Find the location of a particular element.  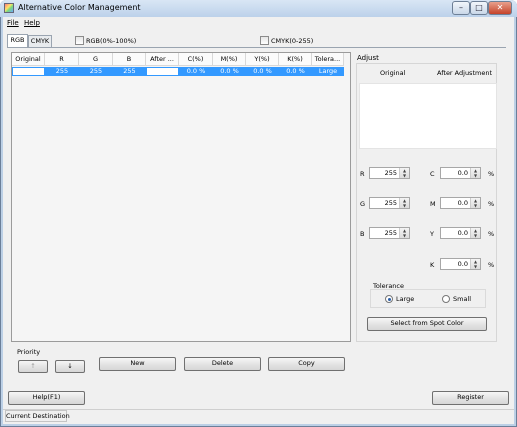

new-button: New is located at coordinates (137, 364).